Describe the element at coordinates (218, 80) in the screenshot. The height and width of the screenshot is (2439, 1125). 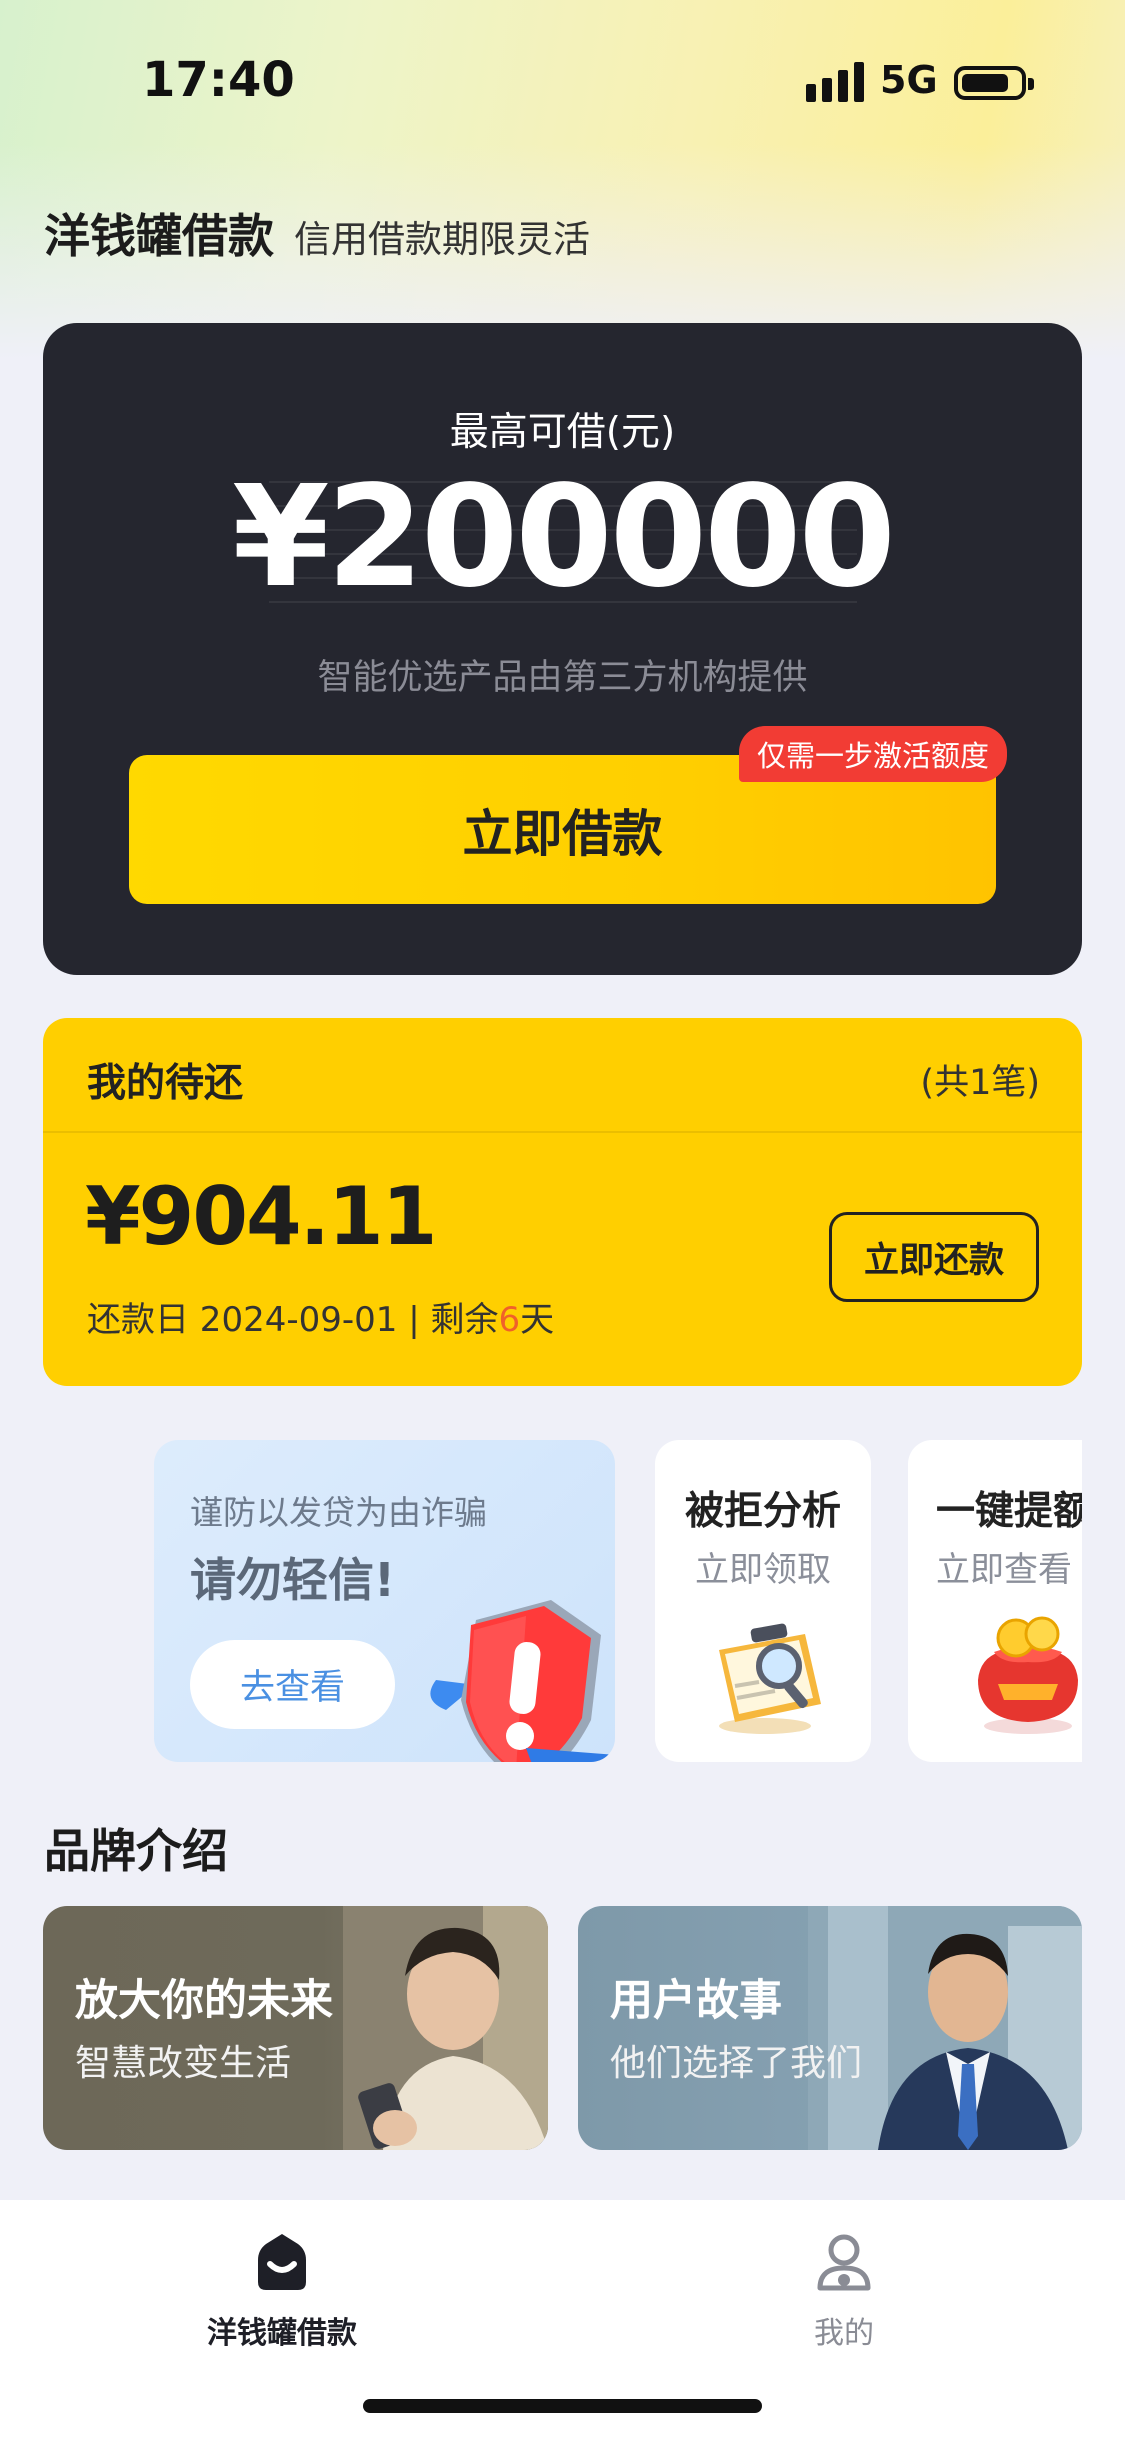
I see `status-time: 17:40` at that location.